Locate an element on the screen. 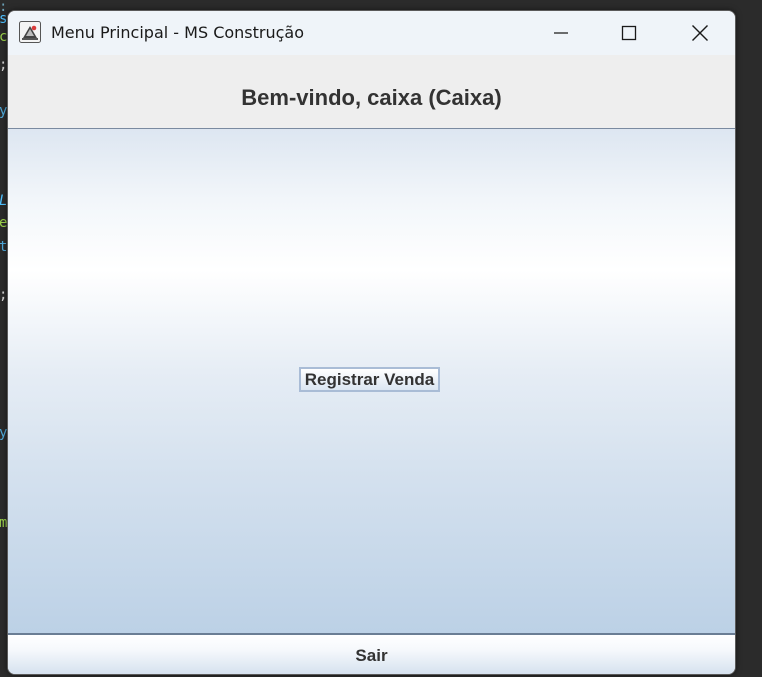  header-panel: Bem-vindo, caixa (Caixa) is located at coordinates (371, 92).